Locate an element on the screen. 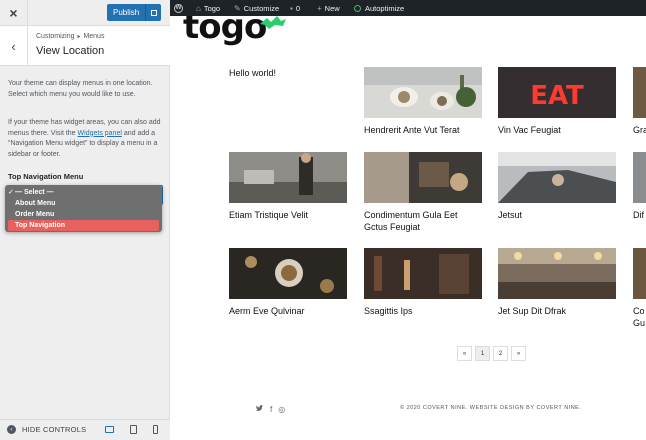  dropdown-option-select: ✓ — Select — is located at coordinates (83, 192).